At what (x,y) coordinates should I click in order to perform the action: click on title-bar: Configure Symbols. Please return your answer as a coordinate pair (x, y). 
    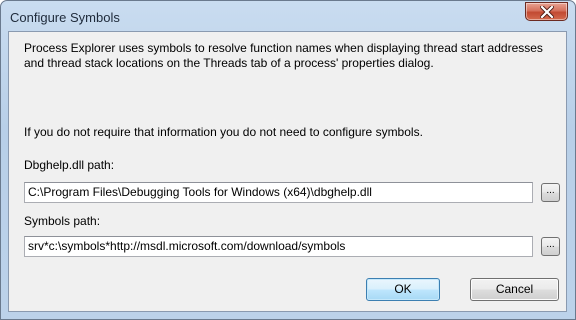
    Looking at the image, I should click on (288, 18).